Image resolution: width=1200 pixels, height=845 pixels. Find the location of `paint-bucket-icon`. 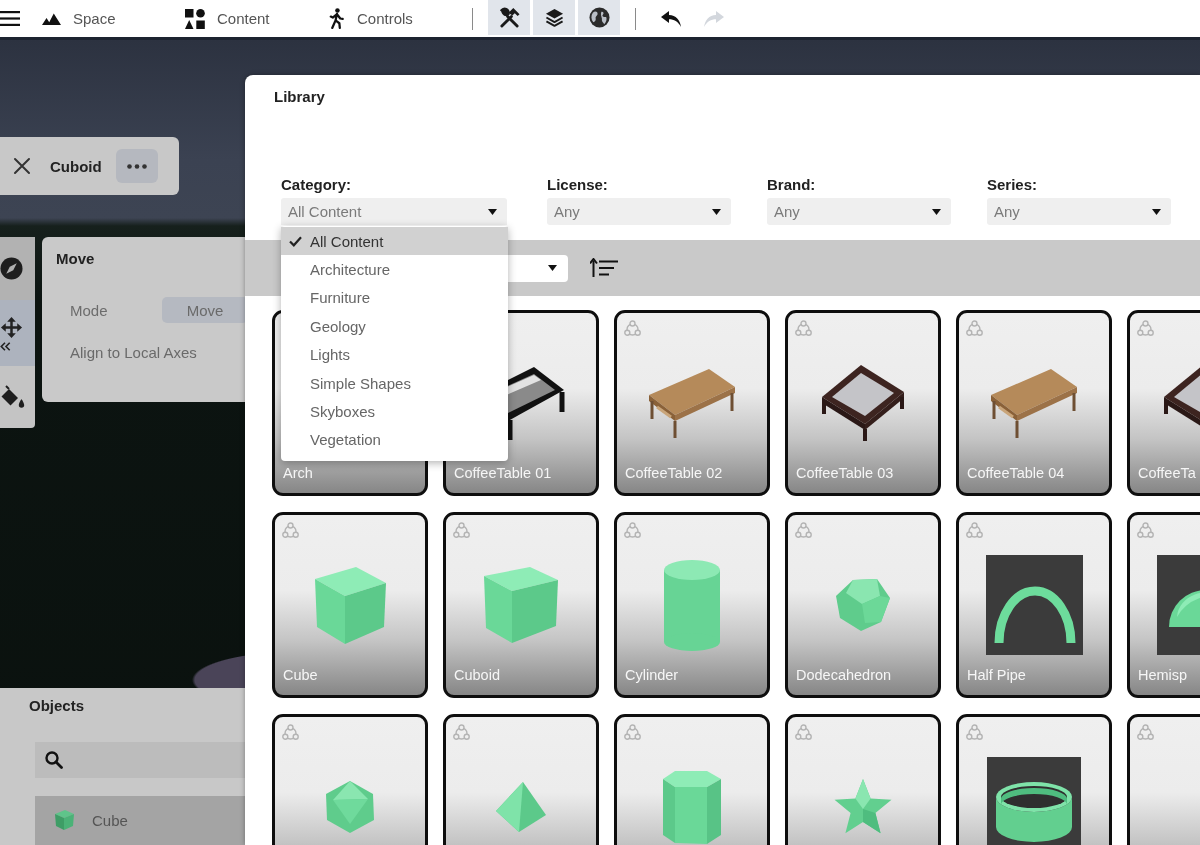

paint-bucket-icon is located at coordinates (12, 397).